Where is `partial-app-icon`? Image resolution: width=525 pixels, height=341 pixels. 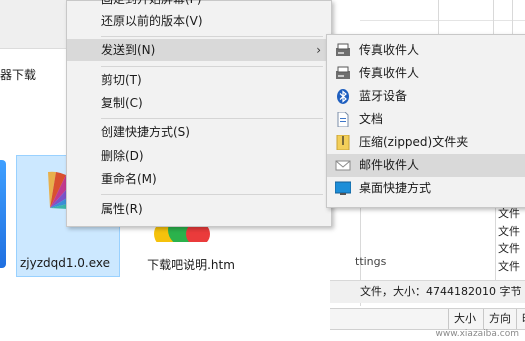
partial-app-icon is located at coordinates (3, 214).